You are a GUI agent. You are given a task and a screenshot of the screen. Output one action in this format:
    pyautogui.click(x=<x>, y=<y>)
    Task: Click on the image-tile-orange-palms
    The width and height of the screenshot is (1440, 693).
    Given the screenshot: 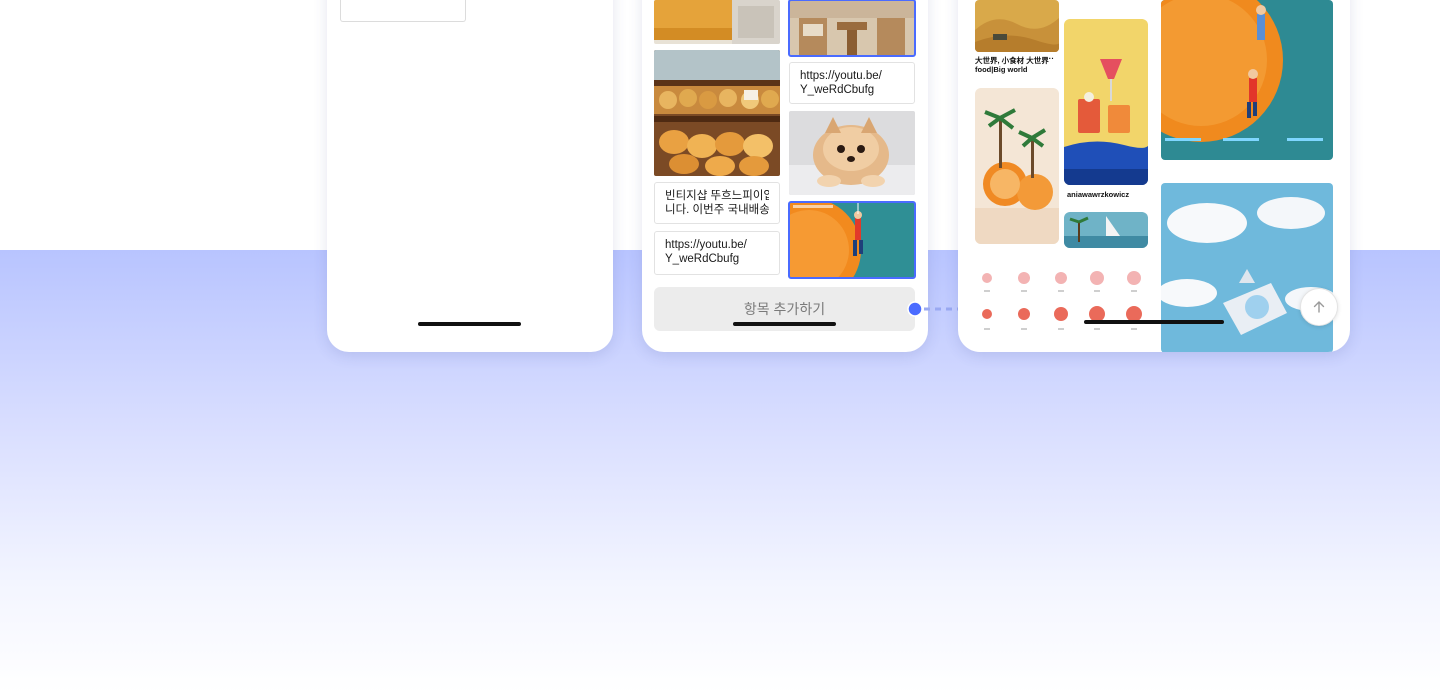 What is the action you would take?
    pyautogui.click(x=1017, y=166)
    